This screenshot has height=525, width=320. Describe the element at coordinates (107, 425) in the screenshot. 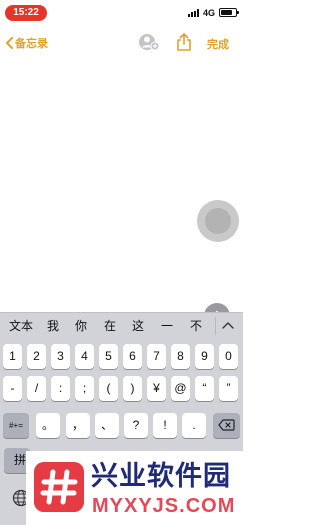

I see `key-punctuation: 、` at that location.